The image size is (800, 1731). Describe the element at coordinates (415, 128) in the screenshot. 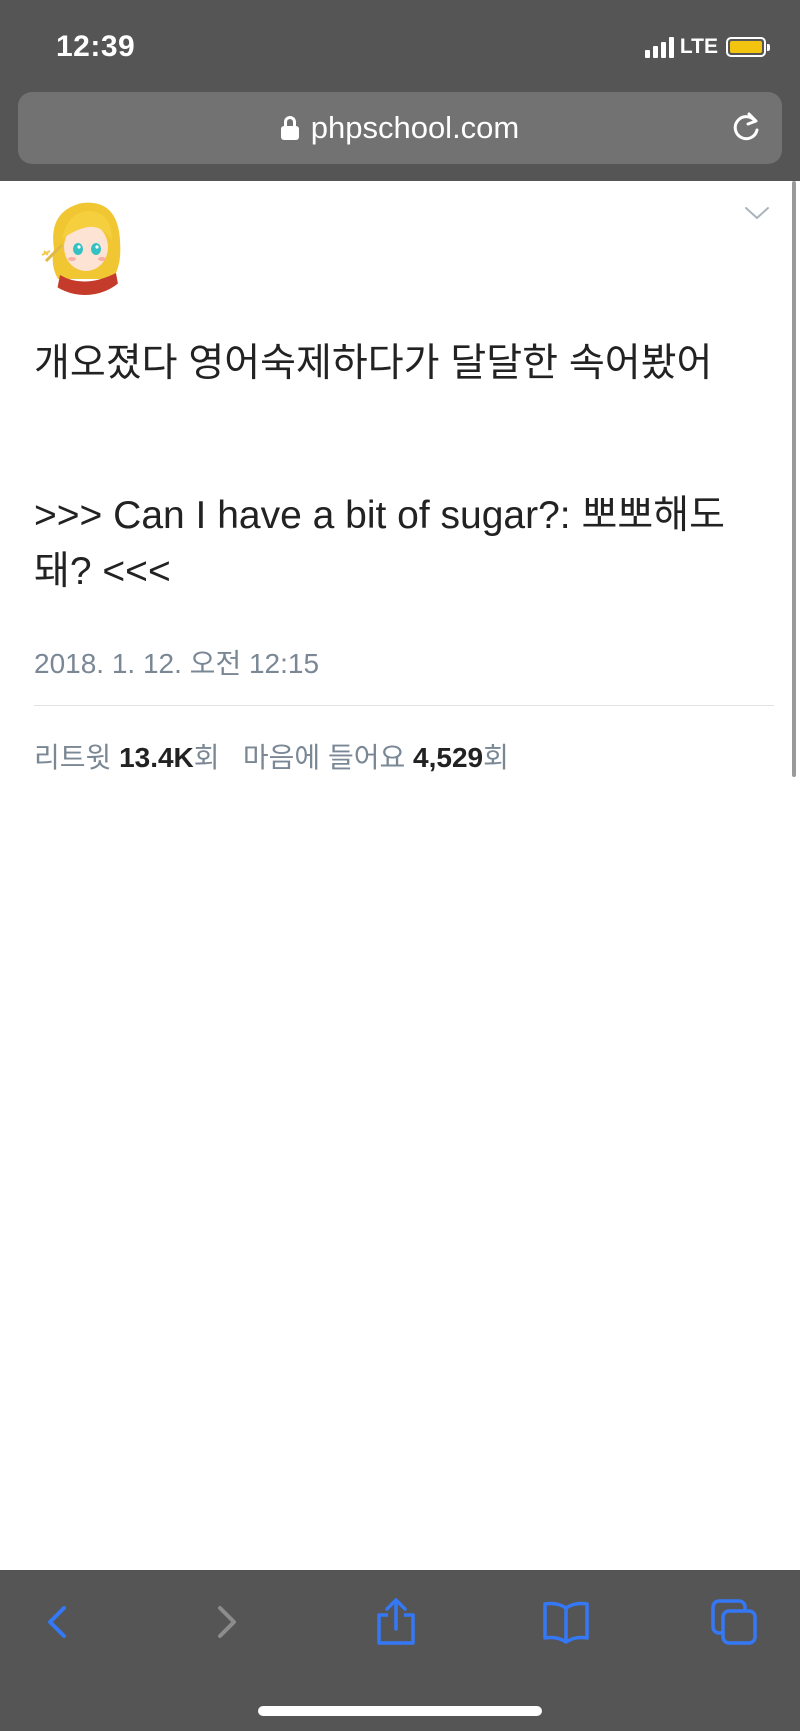

I see `url-text: phpschool.com` at that location.